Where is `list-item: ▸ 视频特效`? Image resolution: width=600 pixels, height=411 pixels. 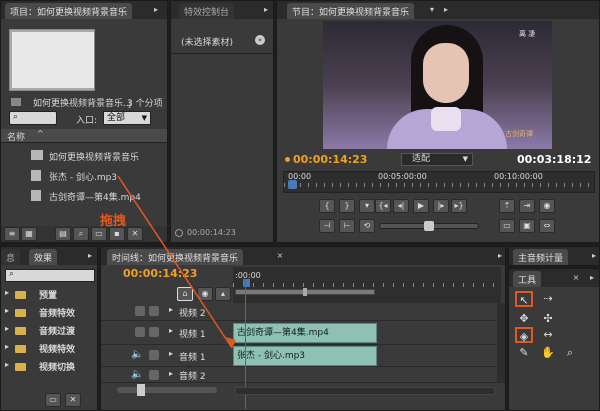
list-item: ▸ 视频特效 is located at coordinates (50, 349).